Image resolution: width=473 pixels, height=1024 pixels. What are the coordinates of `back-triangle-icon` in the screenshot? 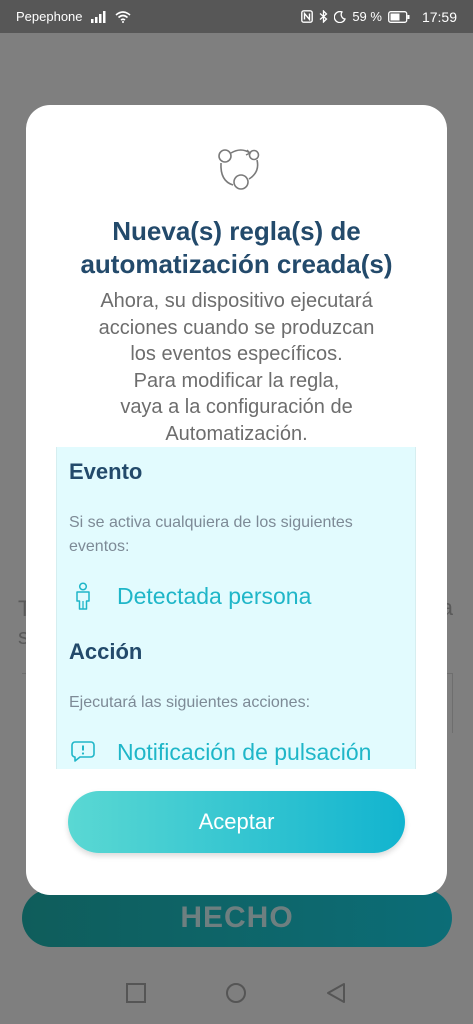 It's located at (336, 993).